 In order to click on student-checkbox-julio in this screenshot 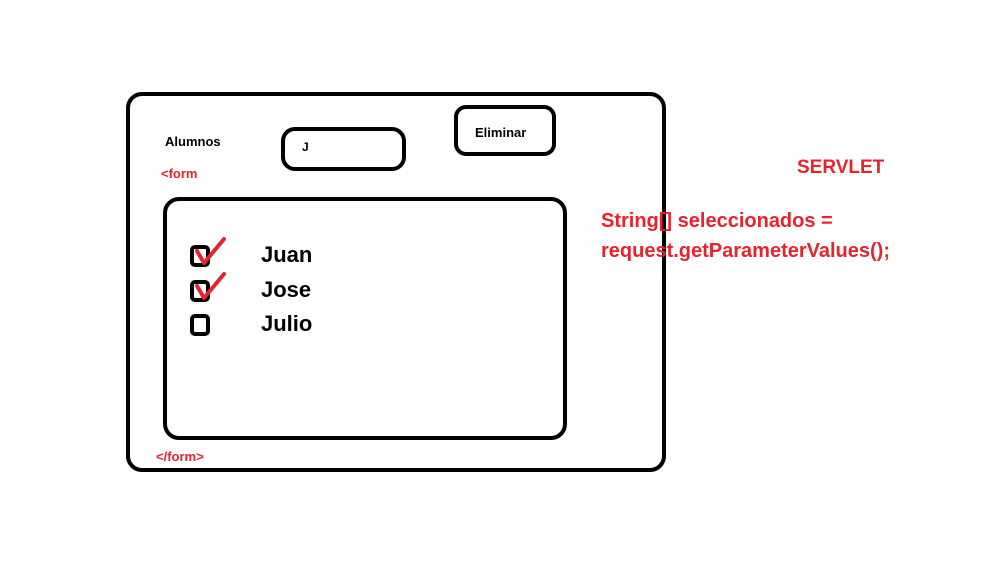, I will do `click(200, 325)`.